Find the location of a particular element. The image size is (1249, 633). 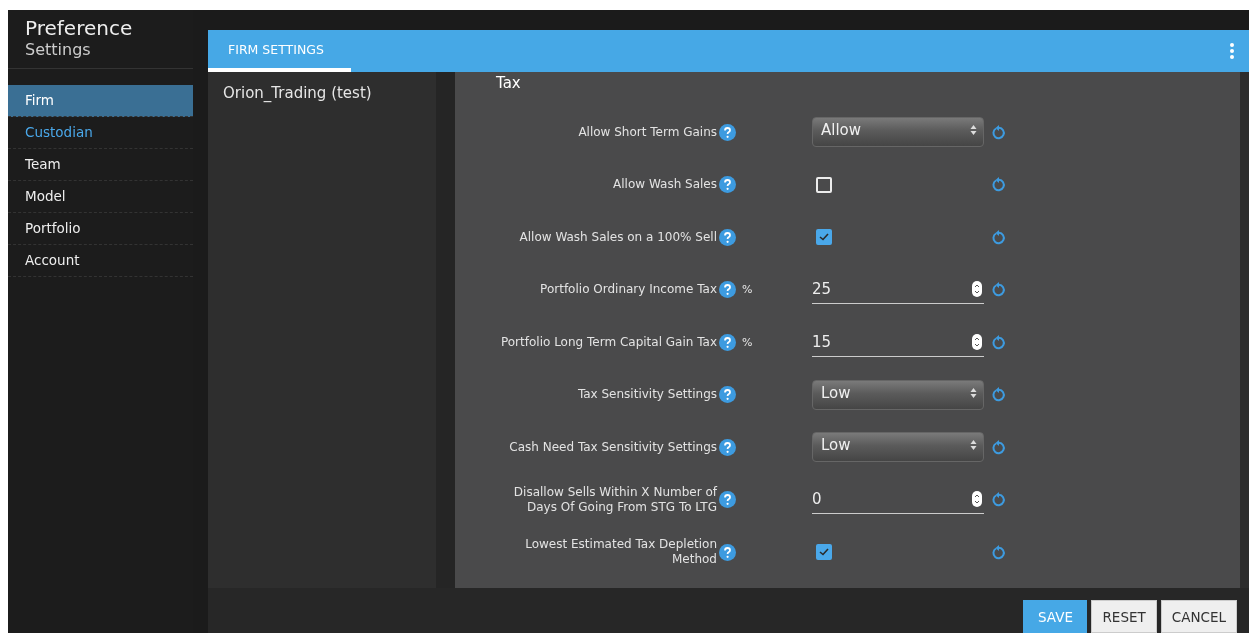

sidebar-item: Custodian is located at coordinates (100, 133).